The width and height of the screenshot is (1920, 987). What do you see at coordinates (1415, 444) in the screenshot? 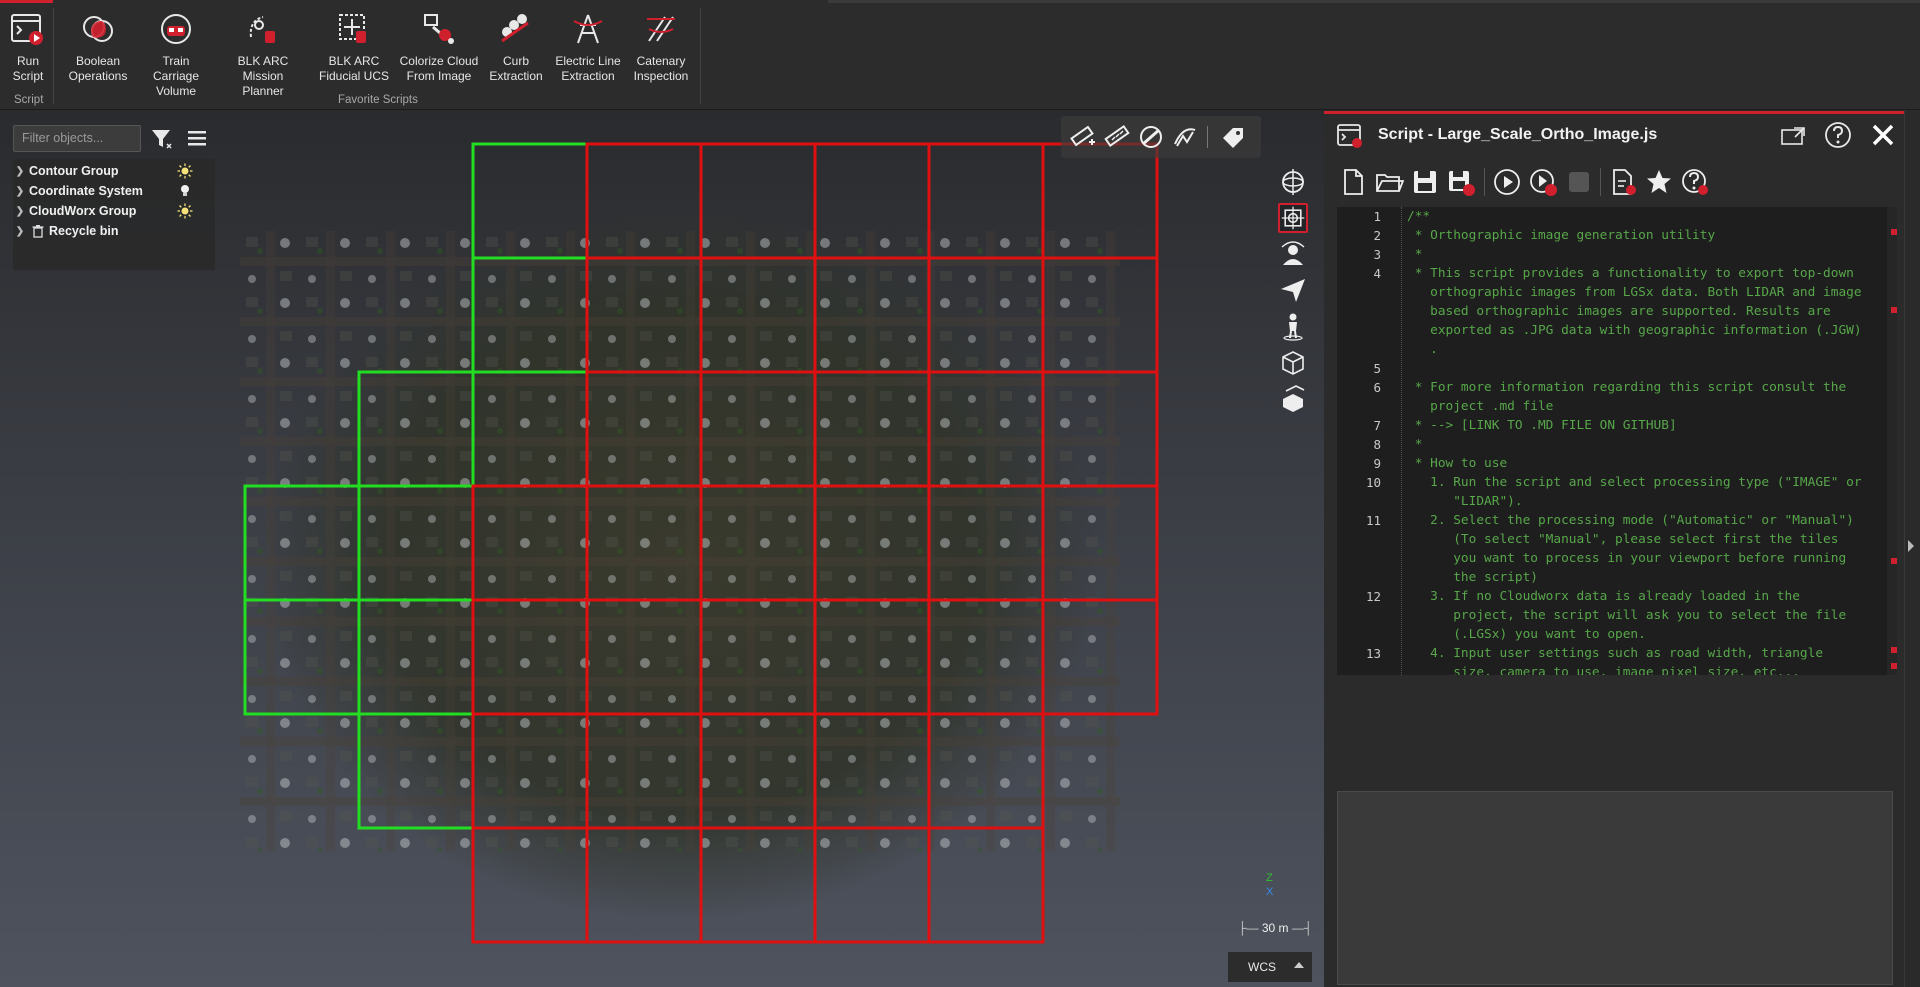
I see `code-line: *` at bounding box center [1415, 444].